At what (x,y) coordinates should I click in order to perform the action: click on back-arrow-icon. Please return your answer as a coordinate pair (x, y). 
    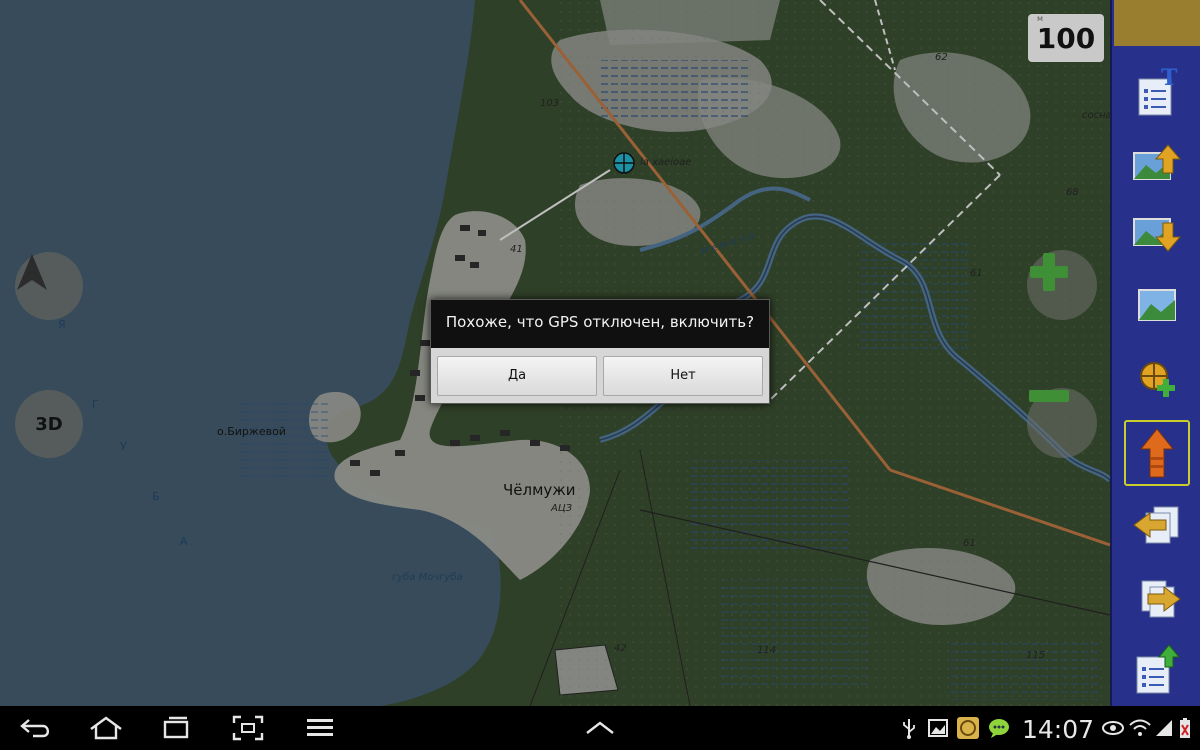
    Looking at the image, I should click on (35, 728).